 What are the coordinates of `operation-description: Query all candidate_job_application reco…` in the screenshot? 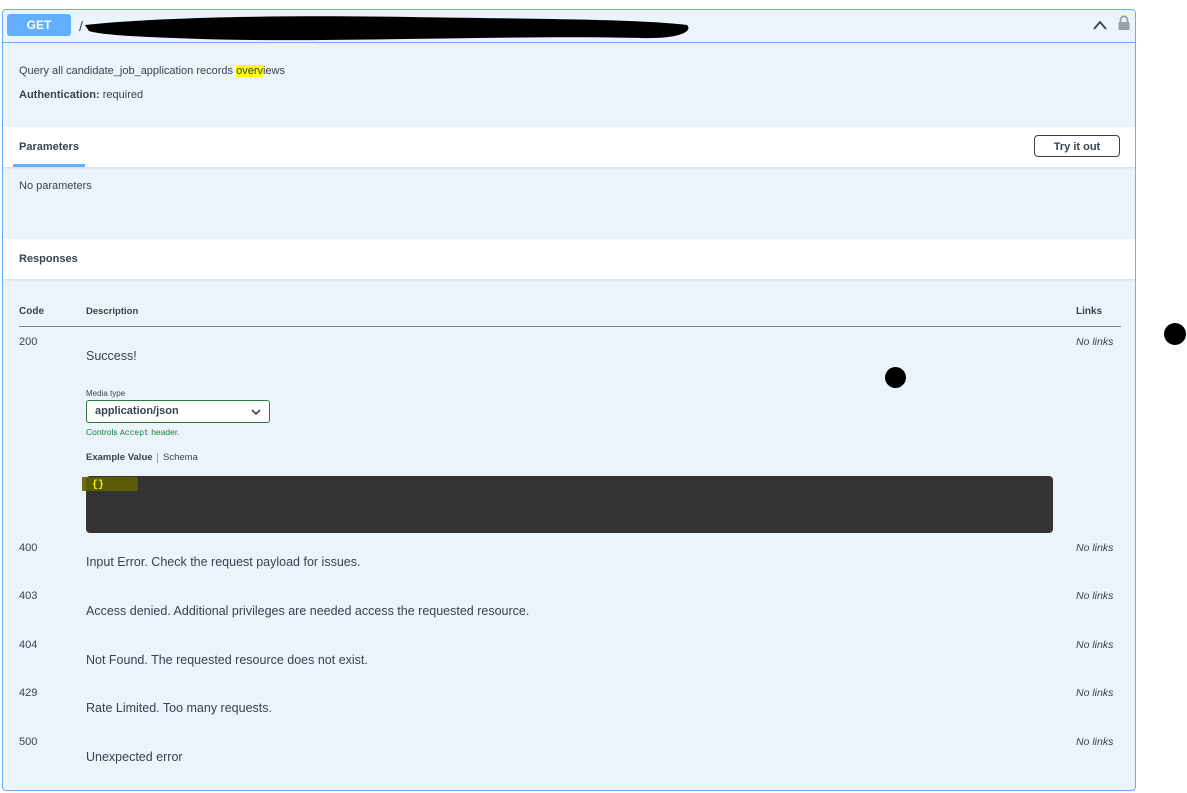 It's located at (152, 71).